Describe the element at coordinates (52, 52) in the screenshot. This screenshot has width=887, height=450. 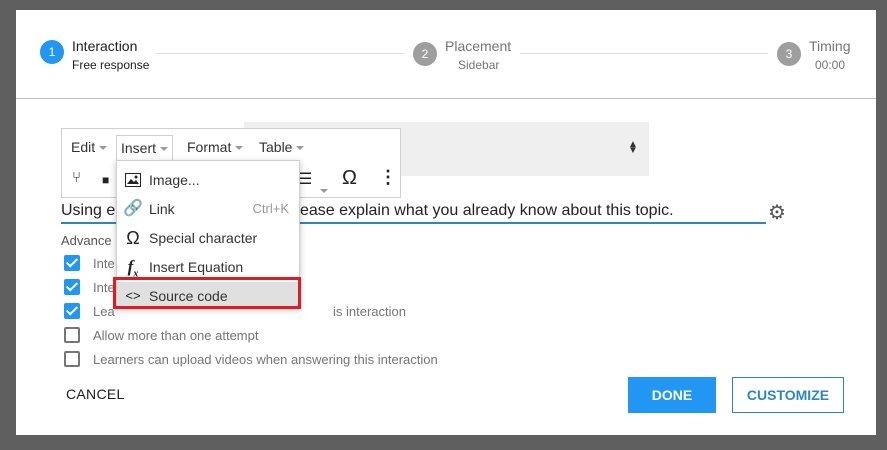
I see `step-number: 1` at that location.